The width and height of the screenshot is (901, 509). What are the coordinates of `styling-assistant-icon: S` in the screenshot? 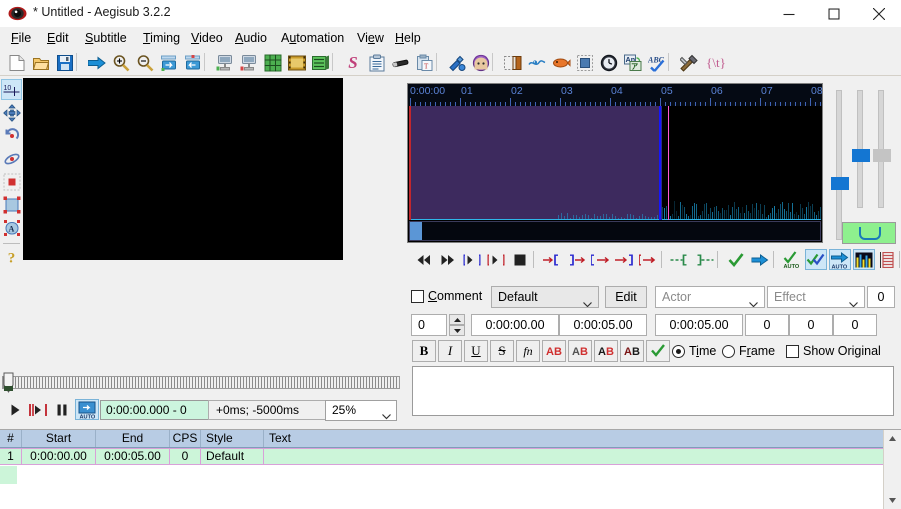 It's located at (353, 62).